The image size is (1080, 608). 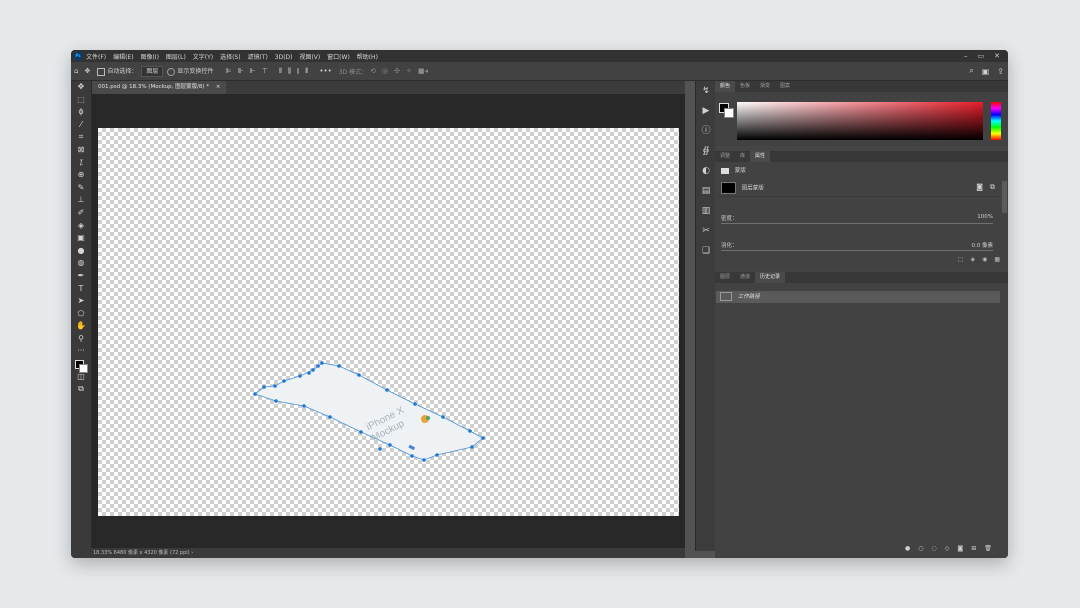 What do you see at coordinates (988, 548) in the screenshot?
I see `delete-path-icon: 🗑` at bounding box center [988, 548].